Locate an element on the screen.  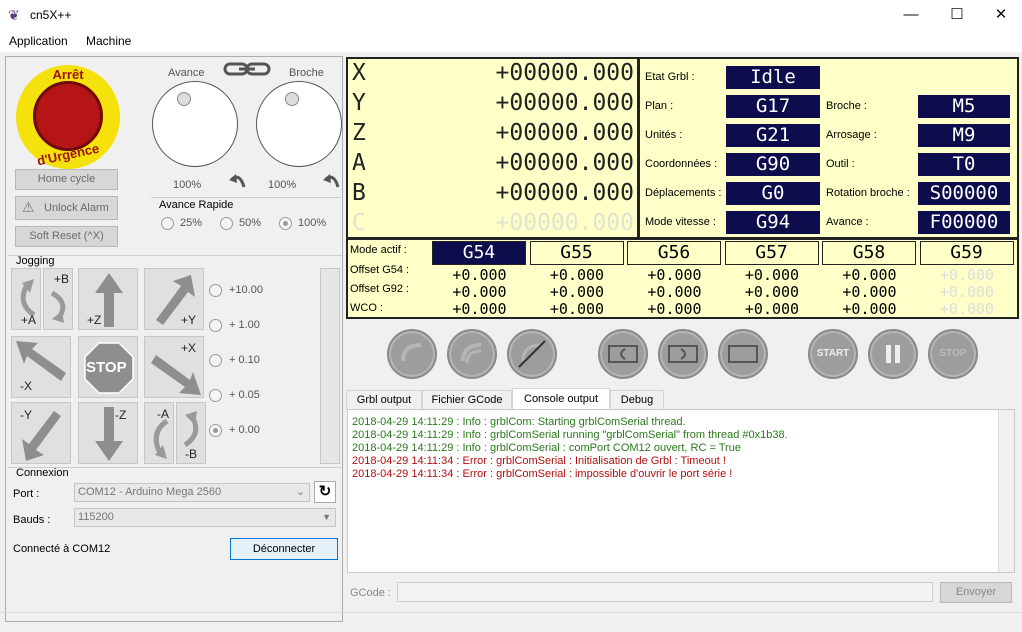
close-button: ✕ is located at coordinates (1000, 15).